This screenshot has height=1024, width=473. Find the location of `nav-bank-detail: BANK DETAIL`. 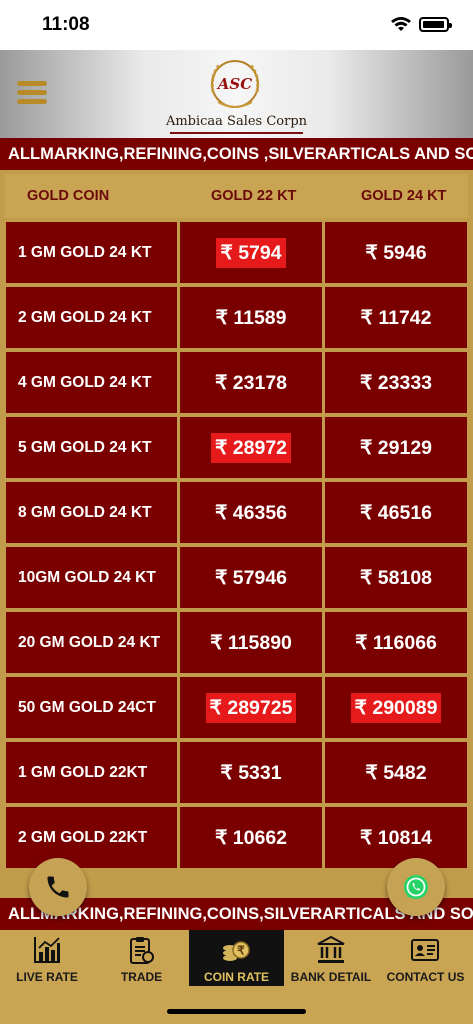

nav-bank-detail: BANK DETAIL is located at coordinates (331, 958).